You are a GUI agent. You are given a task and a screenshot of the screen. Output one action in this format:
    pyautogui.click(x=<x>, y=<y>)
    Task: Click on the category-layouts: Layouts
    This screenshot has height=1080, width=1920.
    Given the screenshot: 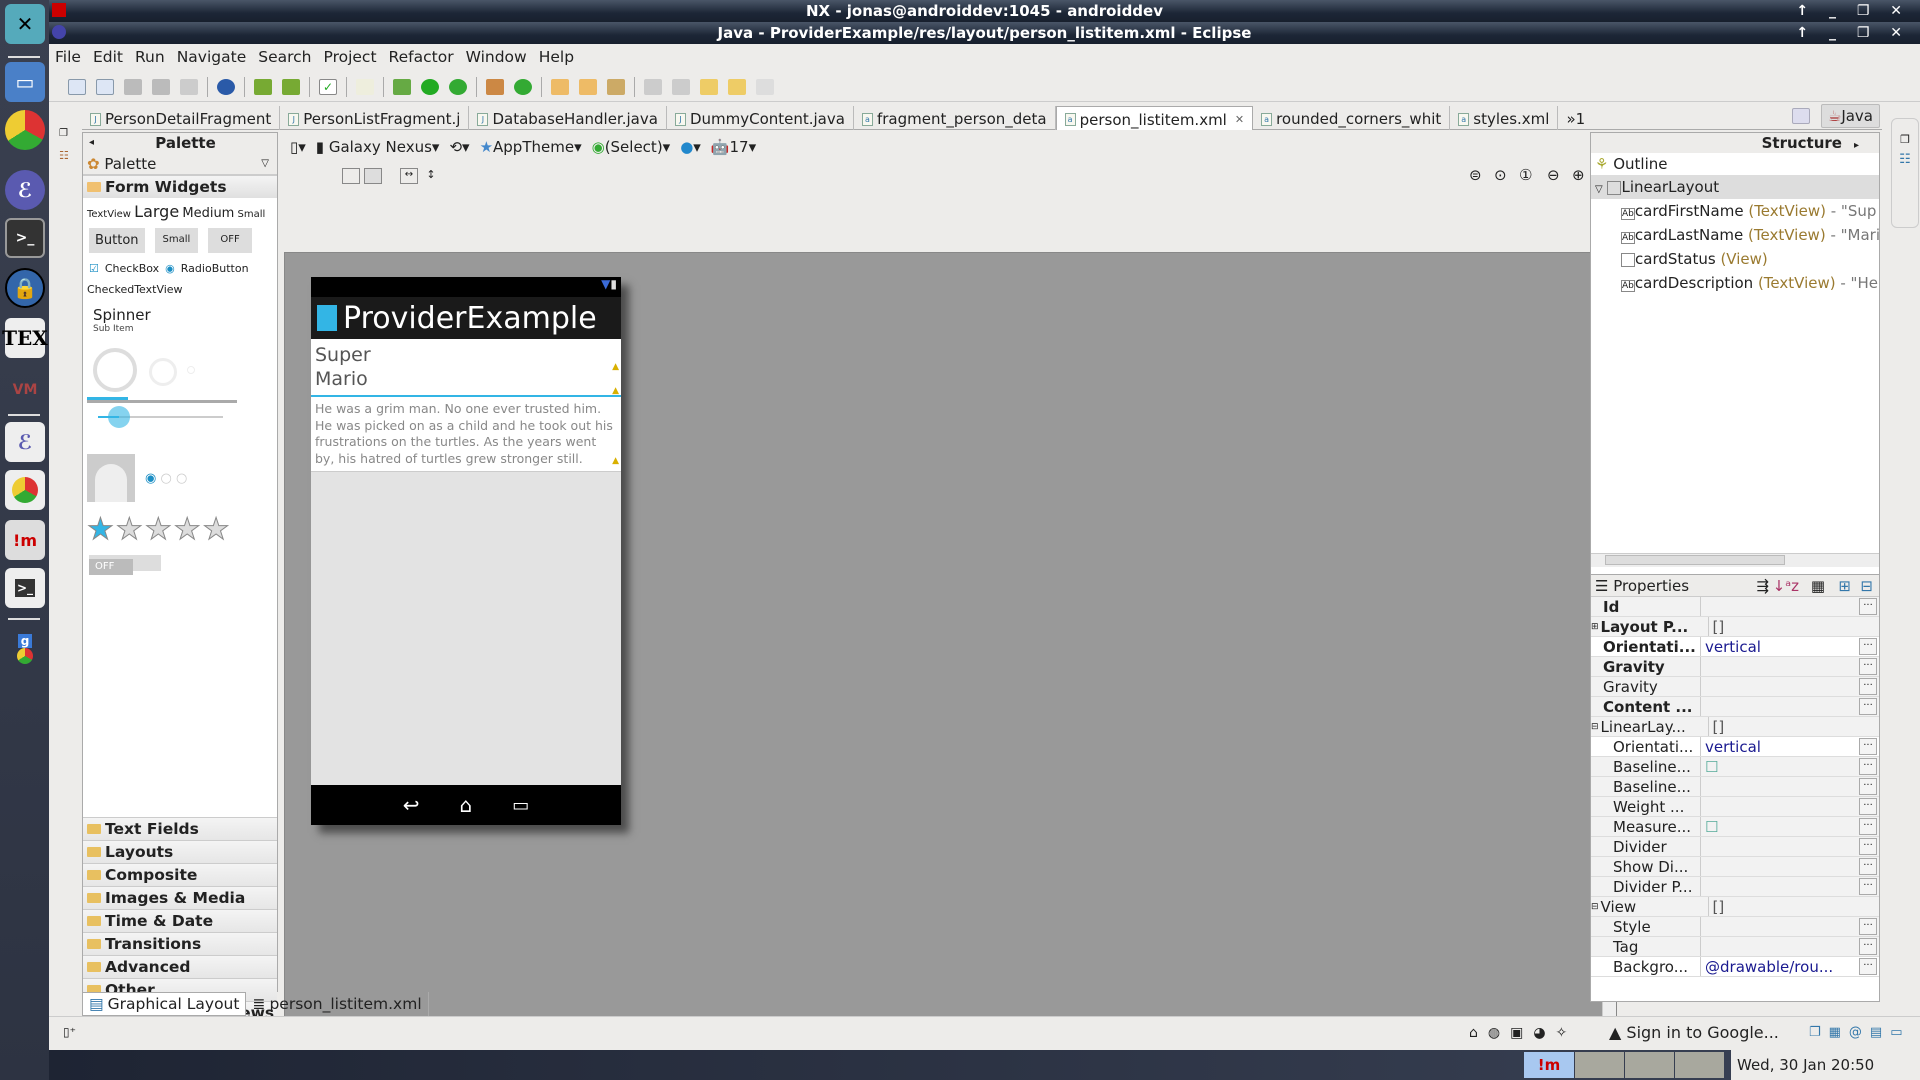 What is the action you would take?
    pyautogui.click(x=180, y=851)
    